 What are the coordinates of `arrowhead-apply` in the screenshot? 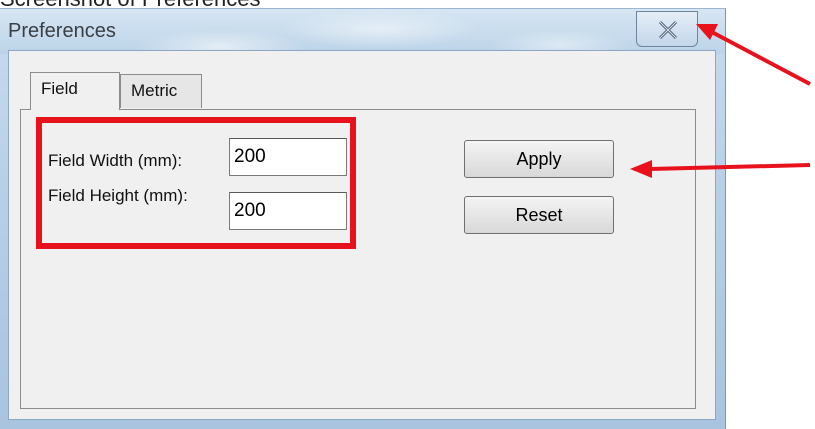 It's located at (641, 169).